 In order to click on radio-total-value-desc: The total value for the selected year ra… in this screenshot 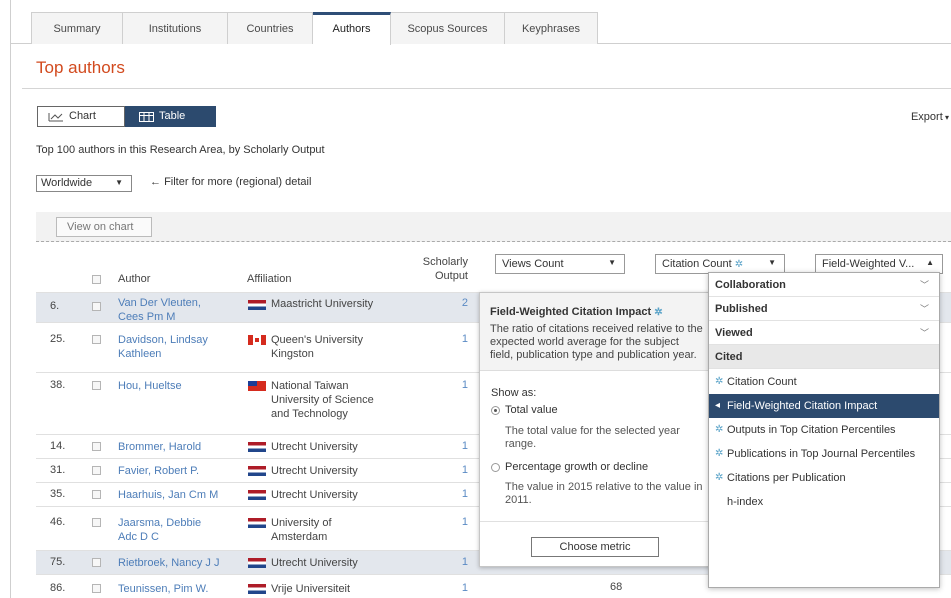, I will do `click(592, 437)`.